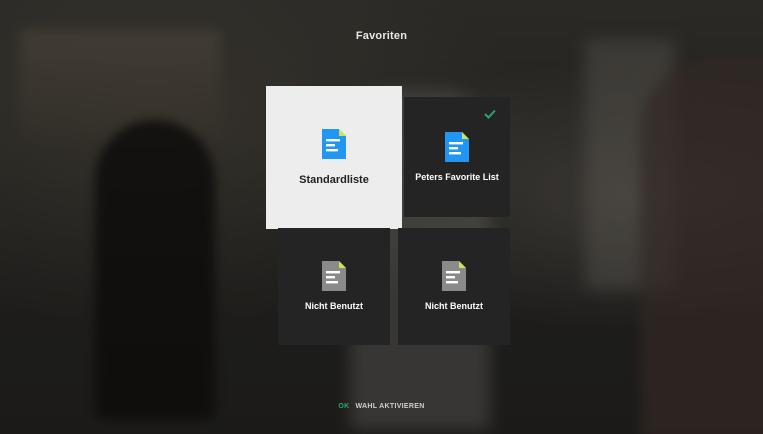  What do you see at coordinates (381, 36) in the screenshot?
I see `page-title: Favoriten` at bounding box center [381, 36].